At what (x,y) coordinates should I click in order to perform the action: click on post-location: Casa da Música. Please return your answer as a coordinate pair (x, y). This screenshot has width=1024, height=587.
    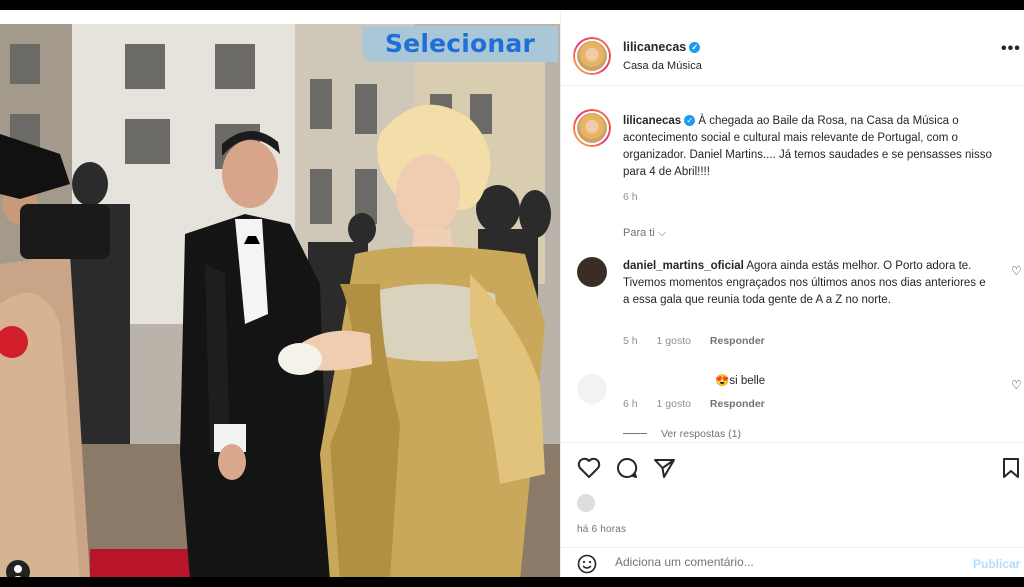
    Looking at the image, I should click on (662, 66).